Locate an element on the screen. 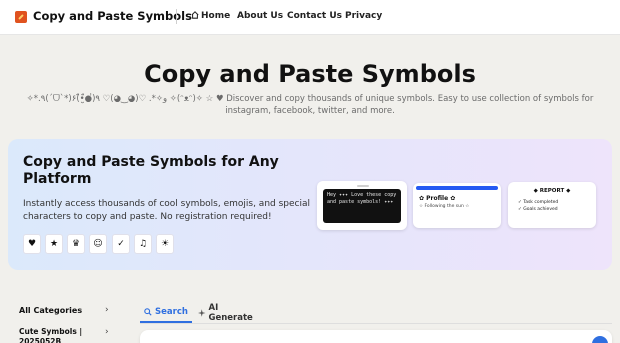 Image resolution: width=620 pixels, height=343 pixels. nav-privacy: Privacy is located at coordinates (363, 16).